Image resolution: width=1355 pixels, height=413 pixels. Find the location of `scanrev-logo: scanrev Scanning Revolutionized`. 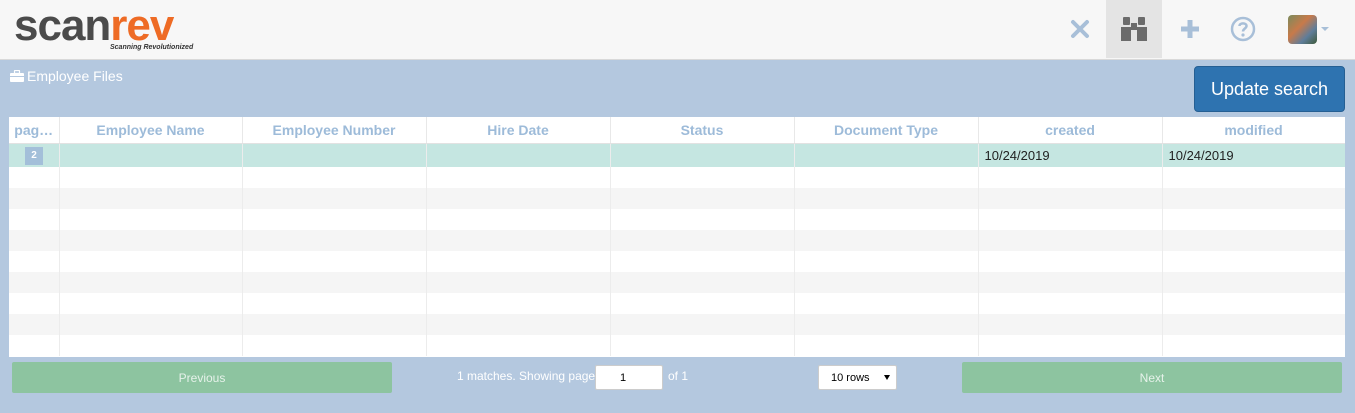

scanrev-logo: scanrev Scanning Revolutionized is located at coordinates (103, 26).